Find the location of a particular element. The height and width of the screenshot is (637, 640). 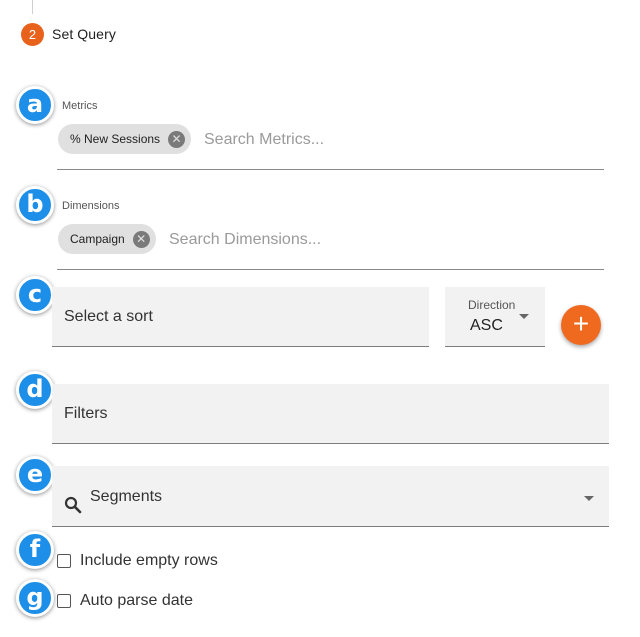

step-number-badge: 2 is located at coordinates (32, 34).